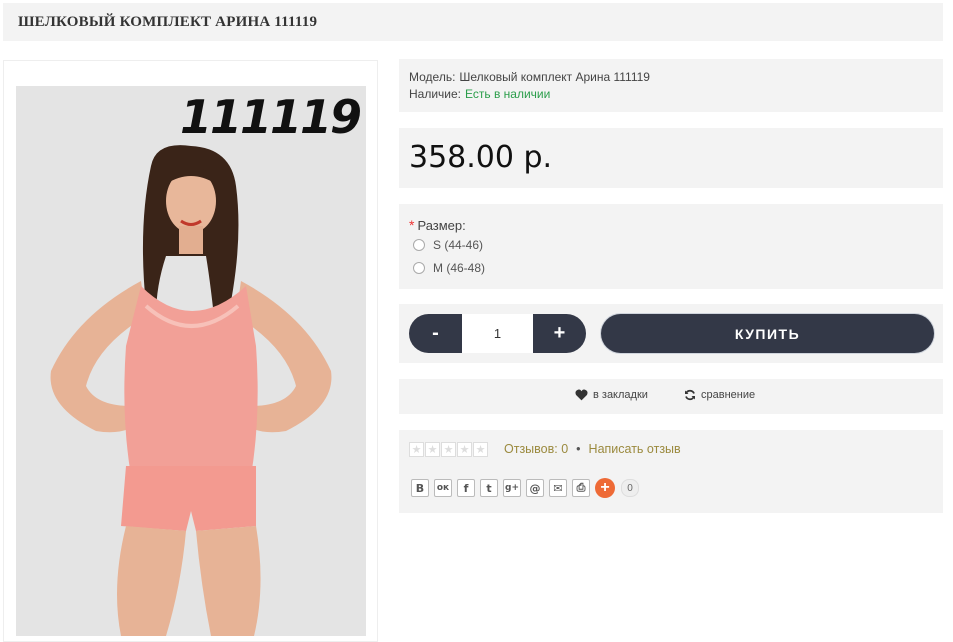 The width and height of the screenshot is (953, 642). What do you see at coordinates (412, 225) in the screenshot?
I see `required-mark: *` at bounding box center [412, 225].